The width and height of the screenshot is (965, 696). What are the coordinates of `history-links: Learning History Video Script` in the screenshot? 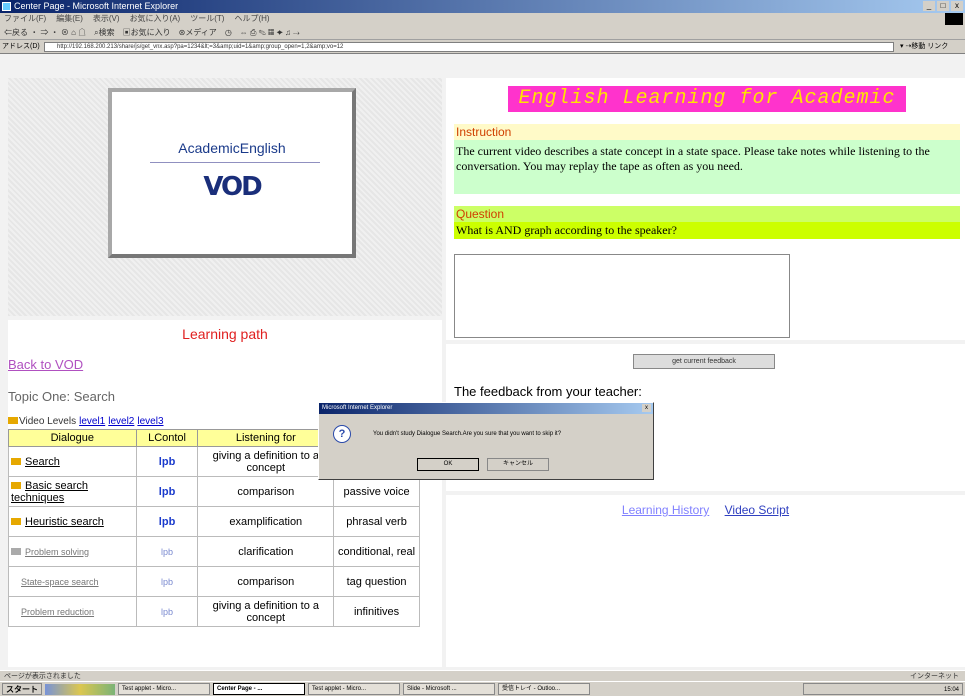 It's located at (705, 510).